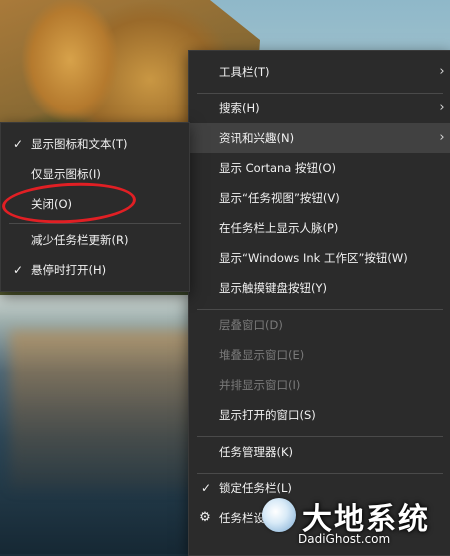  Describe the element at coordinates (319, 72) in the screenshot. I see `menu-item-toolbars: 工具栏(T) ›` at that location.